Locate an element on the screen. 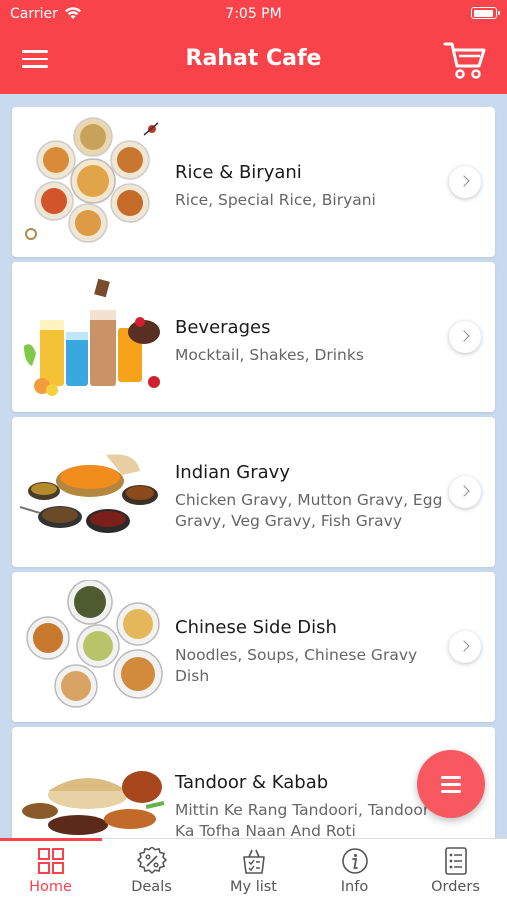  tab-orders: Orders is located at coordinates (455, 869).